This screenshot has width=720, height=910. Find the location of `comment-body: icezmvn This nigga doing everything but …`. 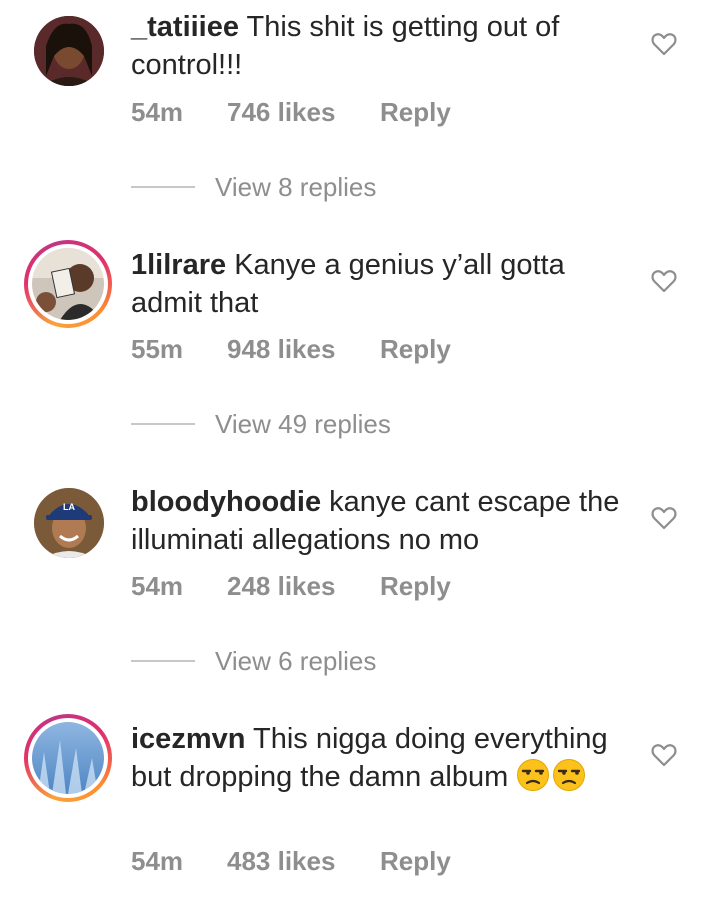

comment-body: icezmvn This nigga doing everything but … is located at coordinates (376, 758).